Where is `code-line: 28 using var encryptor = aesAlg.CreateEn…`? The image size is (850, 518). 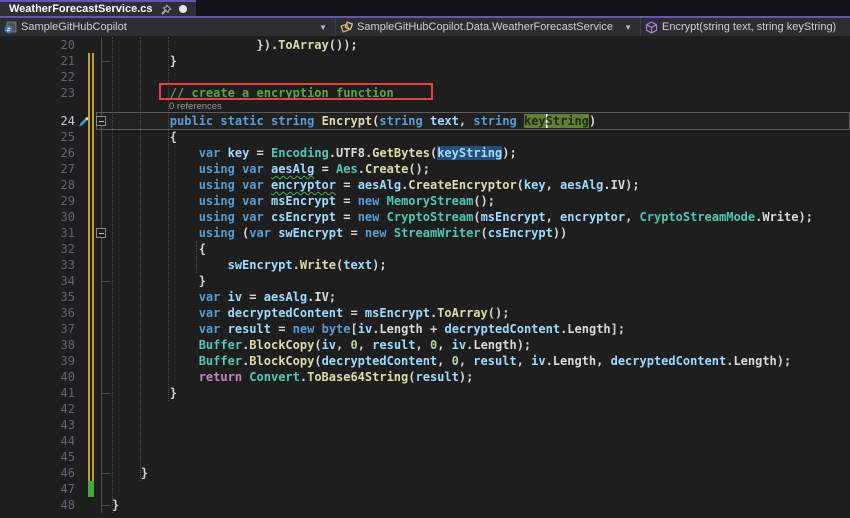 code-line: 28 using var encryptor = aesAlg.CreateEn… is located at coordinates (425, 185).